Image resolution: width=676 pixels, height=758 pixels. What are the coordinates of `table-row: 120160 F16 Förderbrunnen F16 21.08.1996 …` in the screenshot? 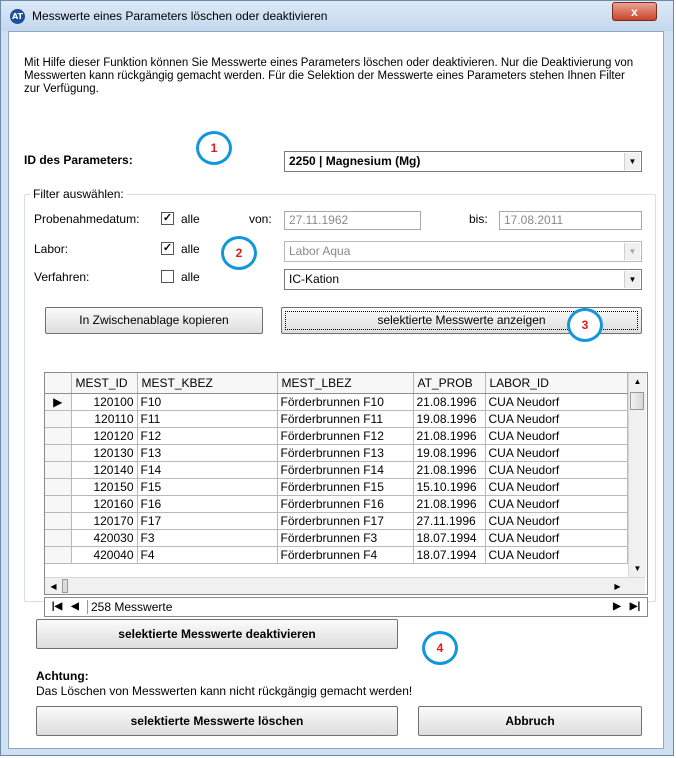 It's located at (336, 504).